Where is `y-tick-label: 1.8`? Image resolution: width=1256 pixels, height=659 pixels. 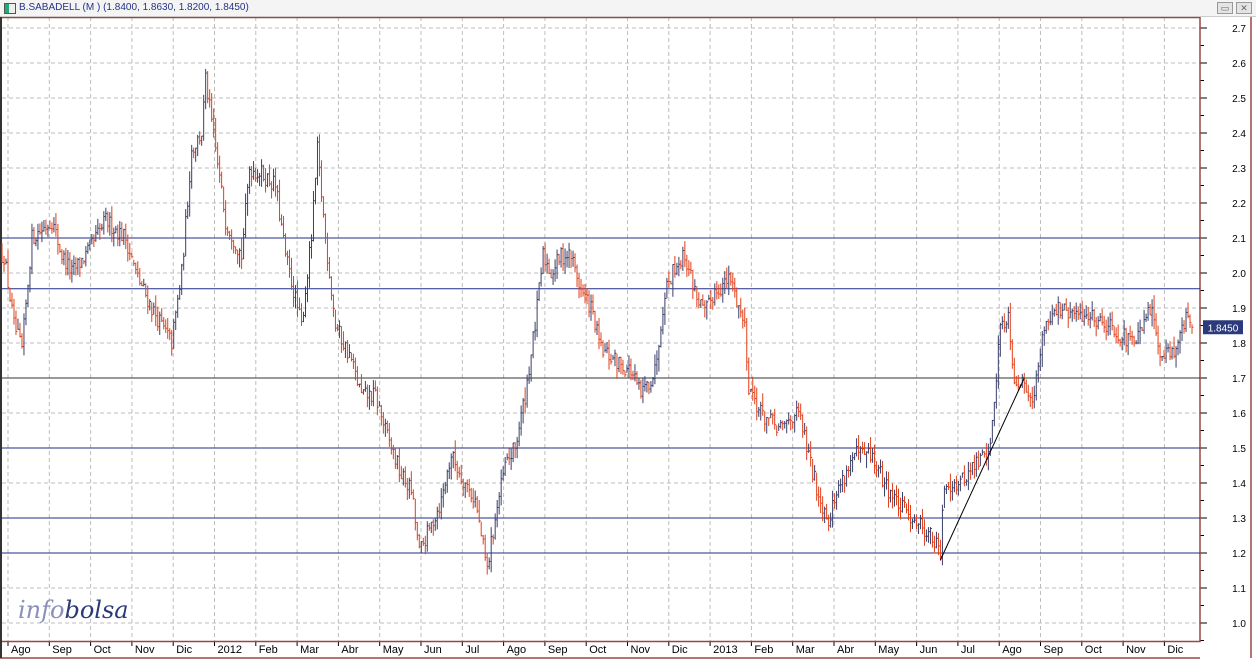 y-tick-label: 1.8 is located at coordinates (1239, 344).